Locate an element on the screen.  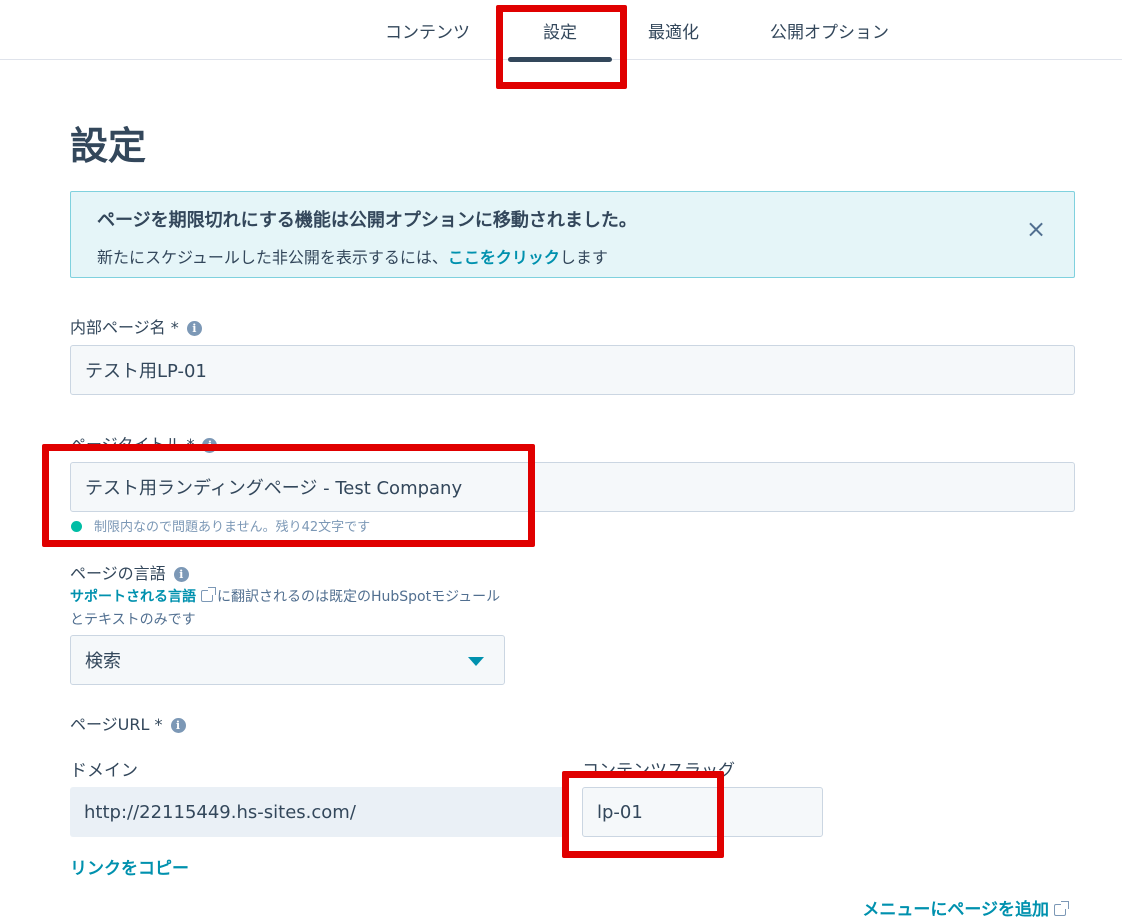
language-label: ページの言語 i is located at coordinates (129, 572).